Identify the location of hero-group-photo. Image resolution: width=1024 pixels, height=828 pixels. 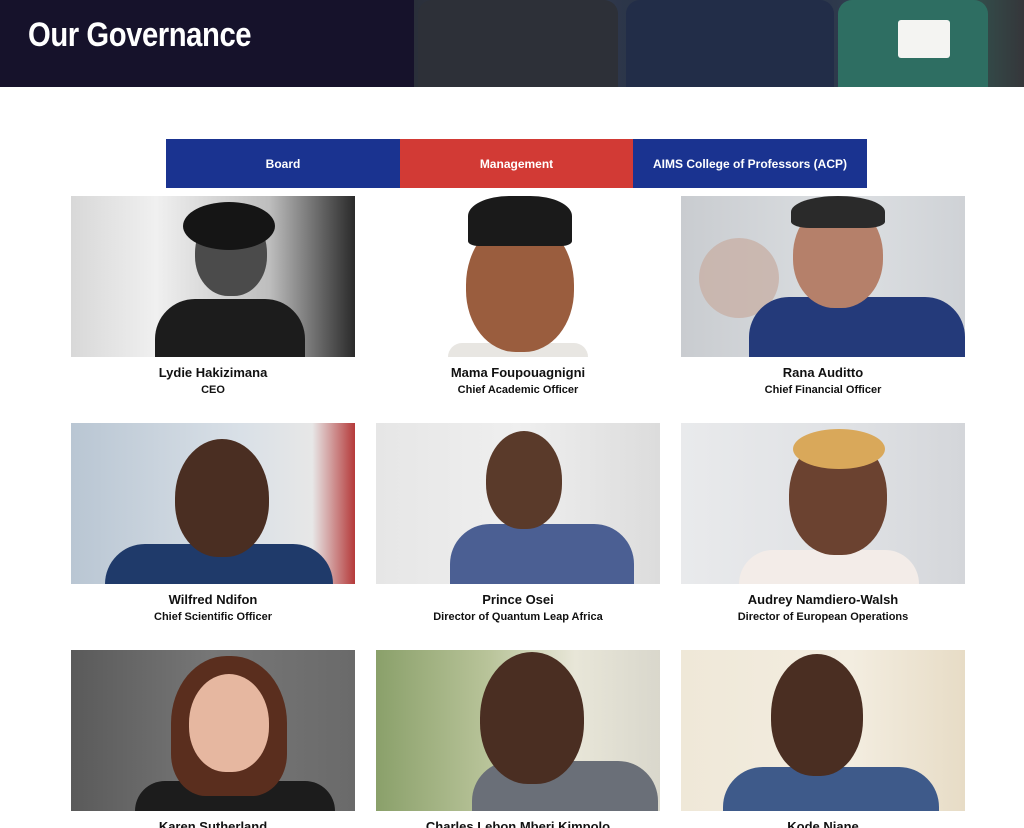
(719, 43).